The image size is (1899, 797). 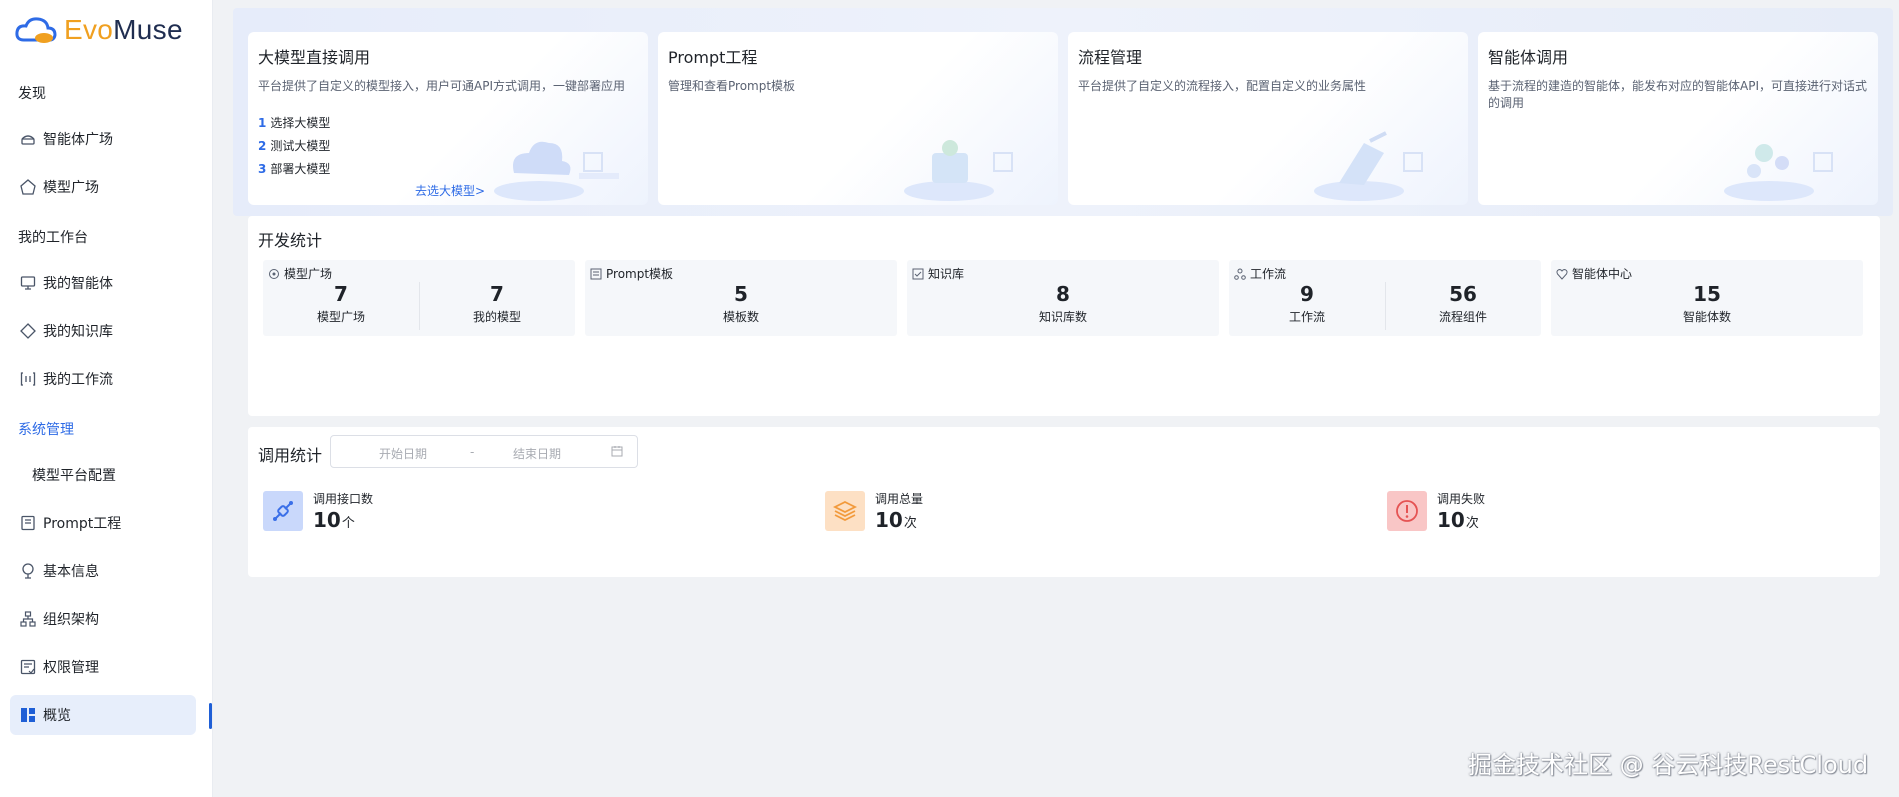 I want to click on call-stat-failed: 调用失败 10次, so click(x=1436, y=513).